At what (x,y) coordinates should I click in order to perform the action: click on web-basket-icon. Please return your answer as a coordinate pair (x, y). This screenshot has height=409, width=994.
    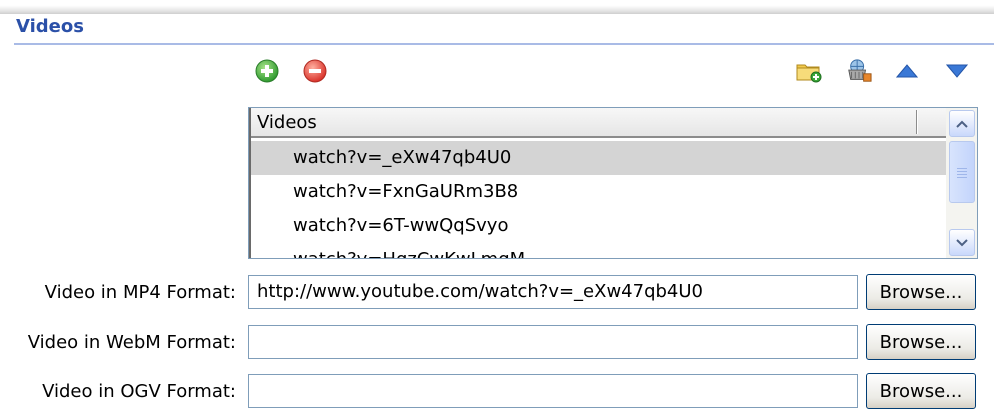
    Looking at the image, I should click on (860, 70).